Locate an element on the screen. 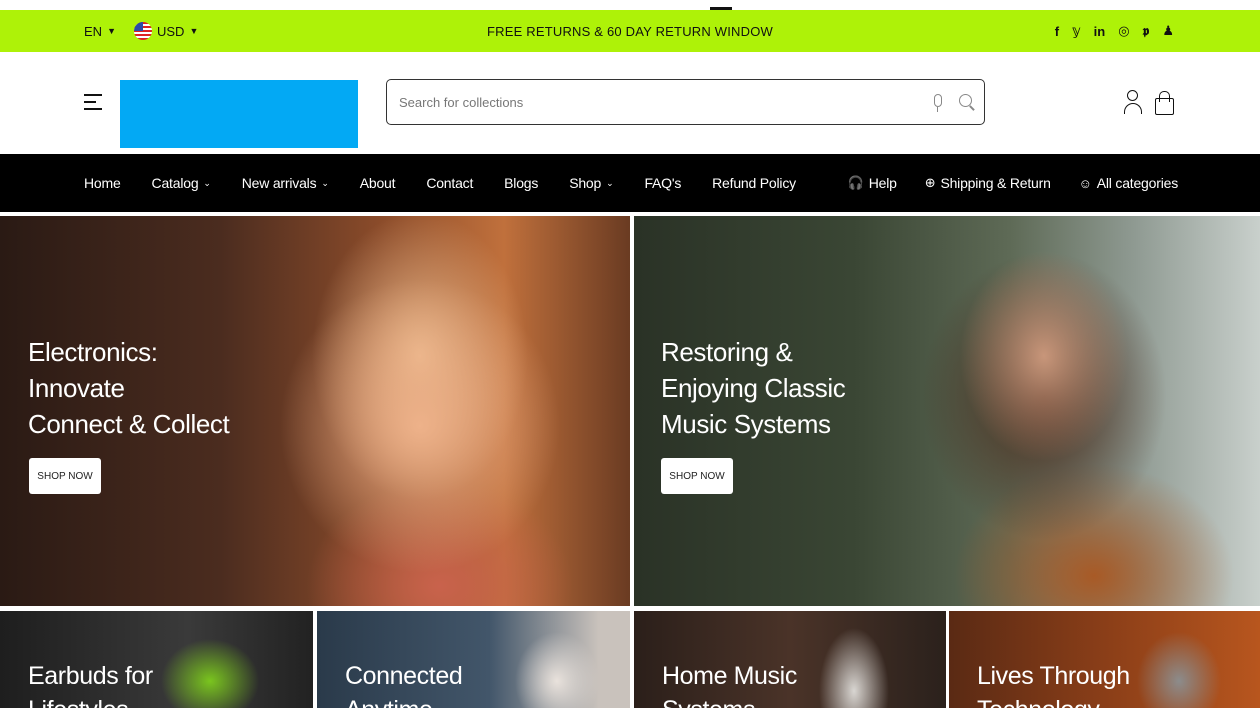 The image size is (1260, 708). nav-label: Refund Policy is located at coordinates (754, 183).